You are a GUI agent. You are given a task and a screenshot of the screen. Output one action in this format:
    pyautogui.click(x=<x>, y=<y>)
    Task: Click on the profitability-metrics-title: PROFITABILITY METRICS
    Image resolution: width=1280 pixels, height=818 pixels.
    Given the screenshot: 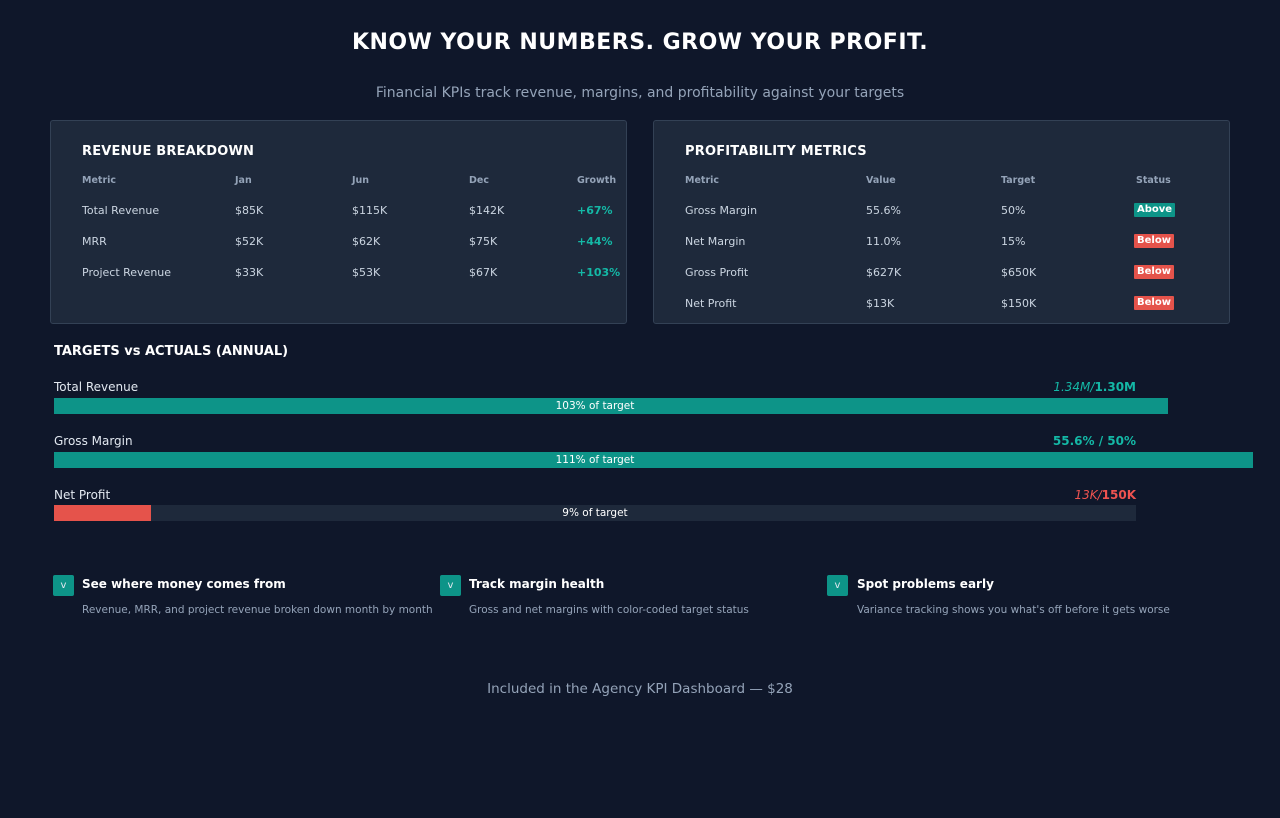 What is the action you would take?
    pyautogui.click(x=776, y=151)
    